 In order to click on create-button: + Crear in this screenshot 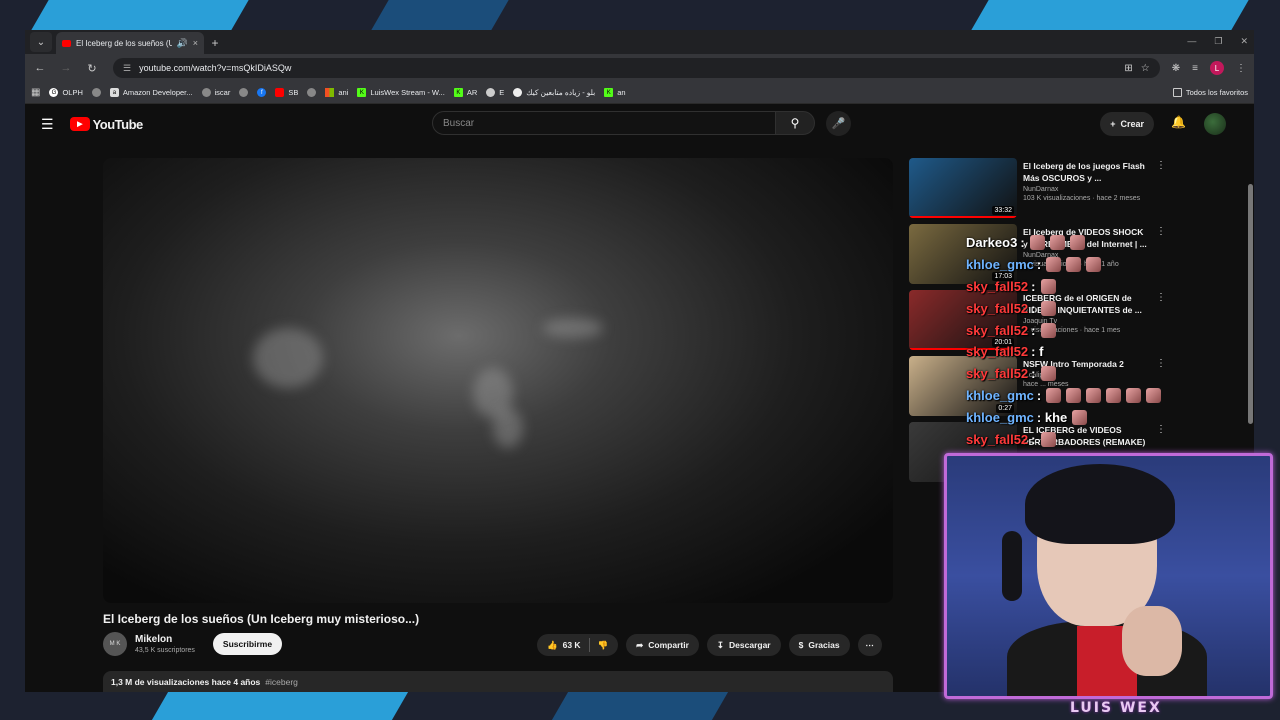, I will do `click(1127, 124)`.